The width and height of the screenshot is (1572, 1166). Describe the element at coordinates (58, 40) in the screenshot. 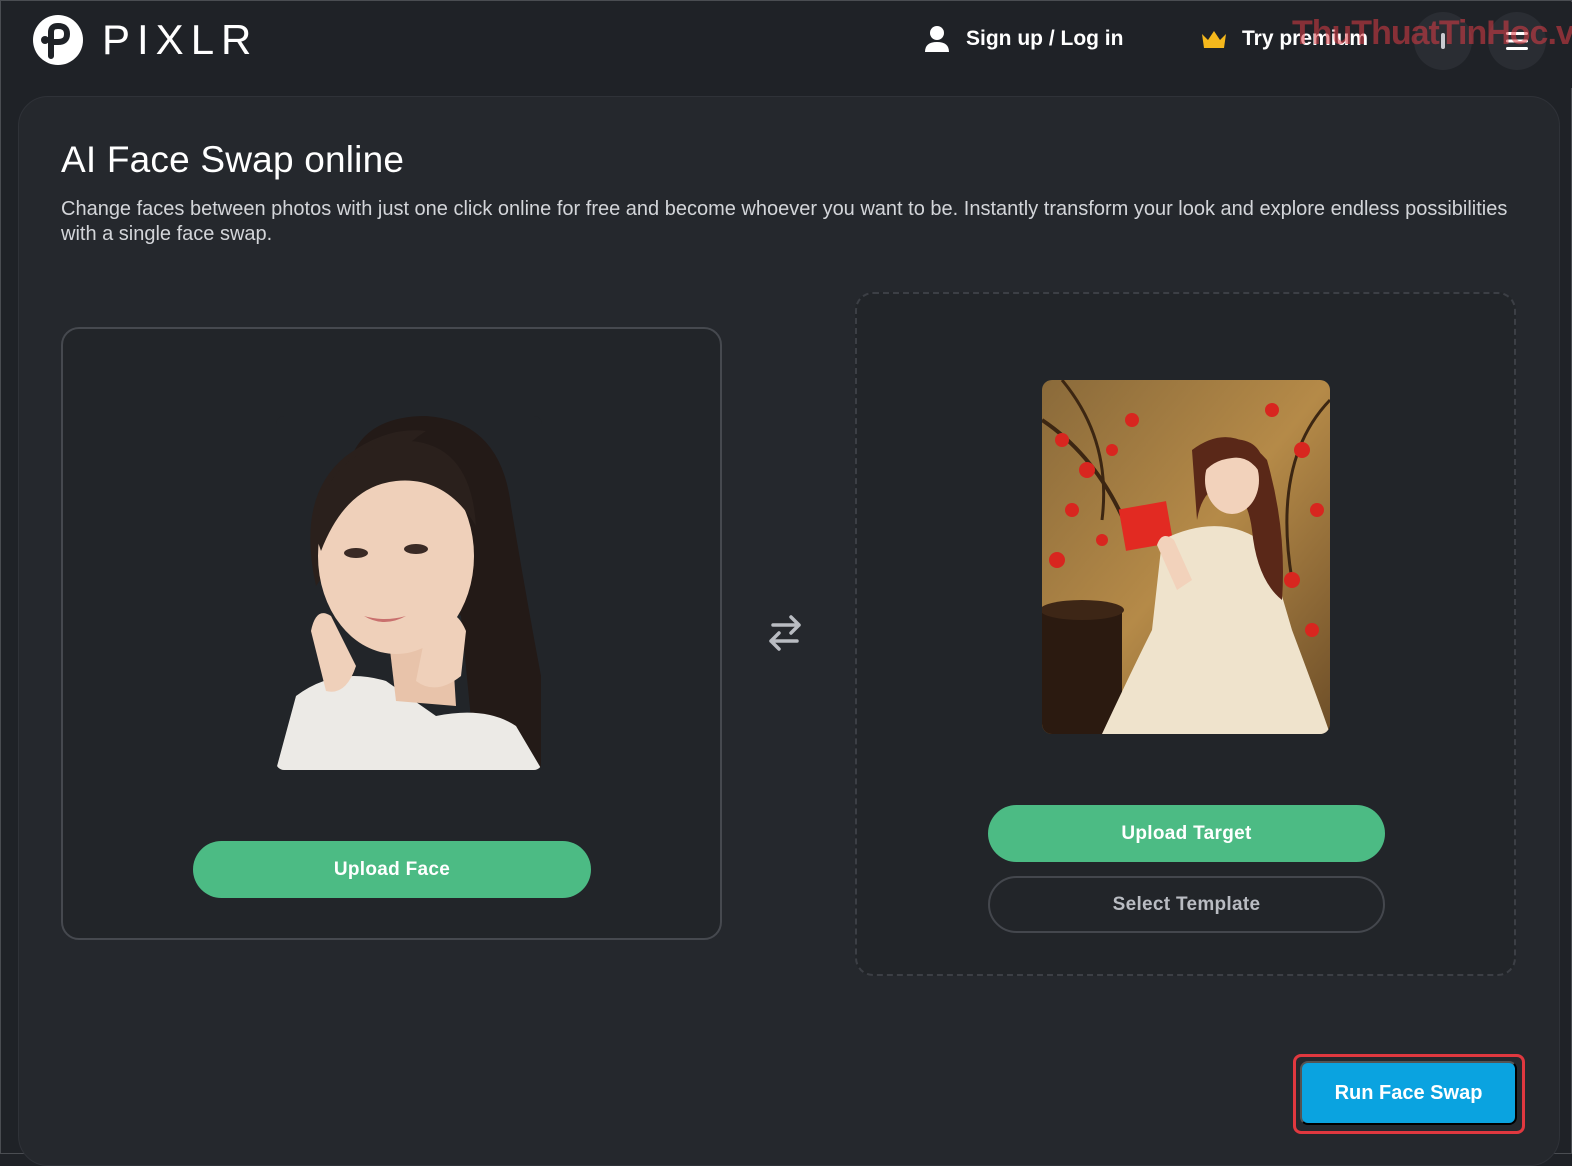

I see `pixlr-logo-icon` at that location.